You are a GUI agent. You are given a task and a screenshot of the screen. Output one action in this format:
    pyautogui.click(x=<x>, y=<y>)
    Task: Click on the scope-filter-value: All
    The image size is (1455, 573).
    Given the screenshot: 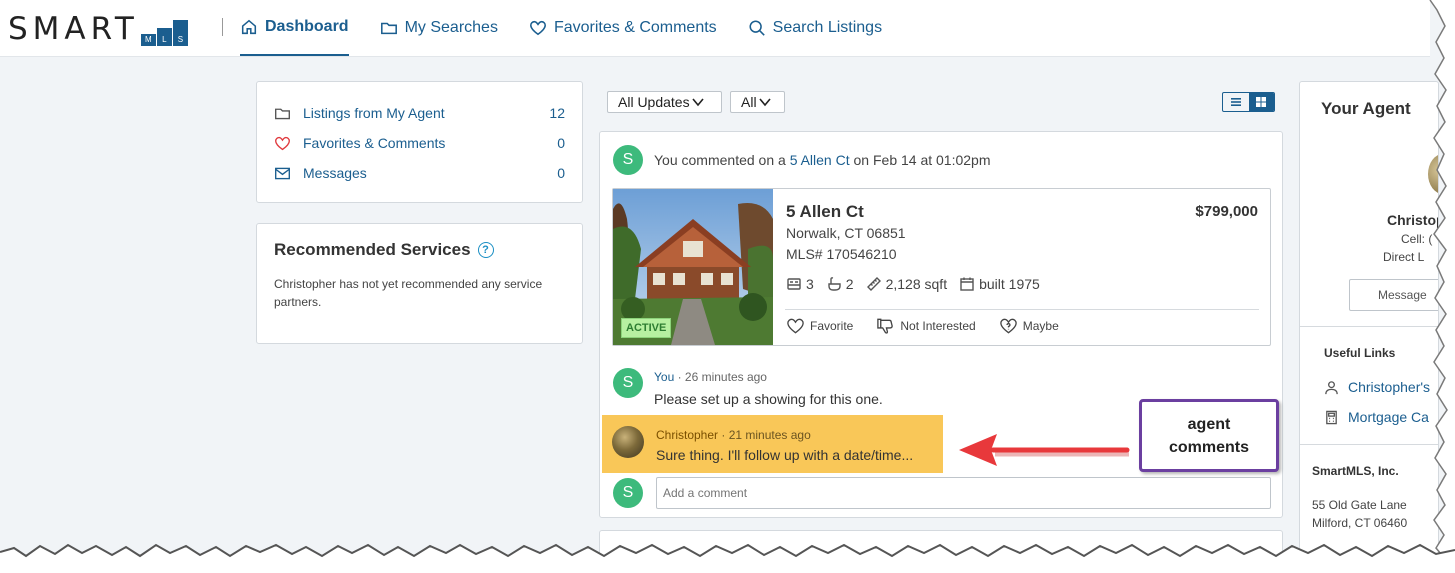 What is the action you would take?
    pyautogui.click(x=749, y=102)
    